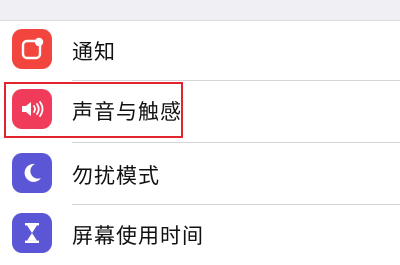  Describe the element at coordinates (200, 10) in the screenshot. I see `top-band` at that location.